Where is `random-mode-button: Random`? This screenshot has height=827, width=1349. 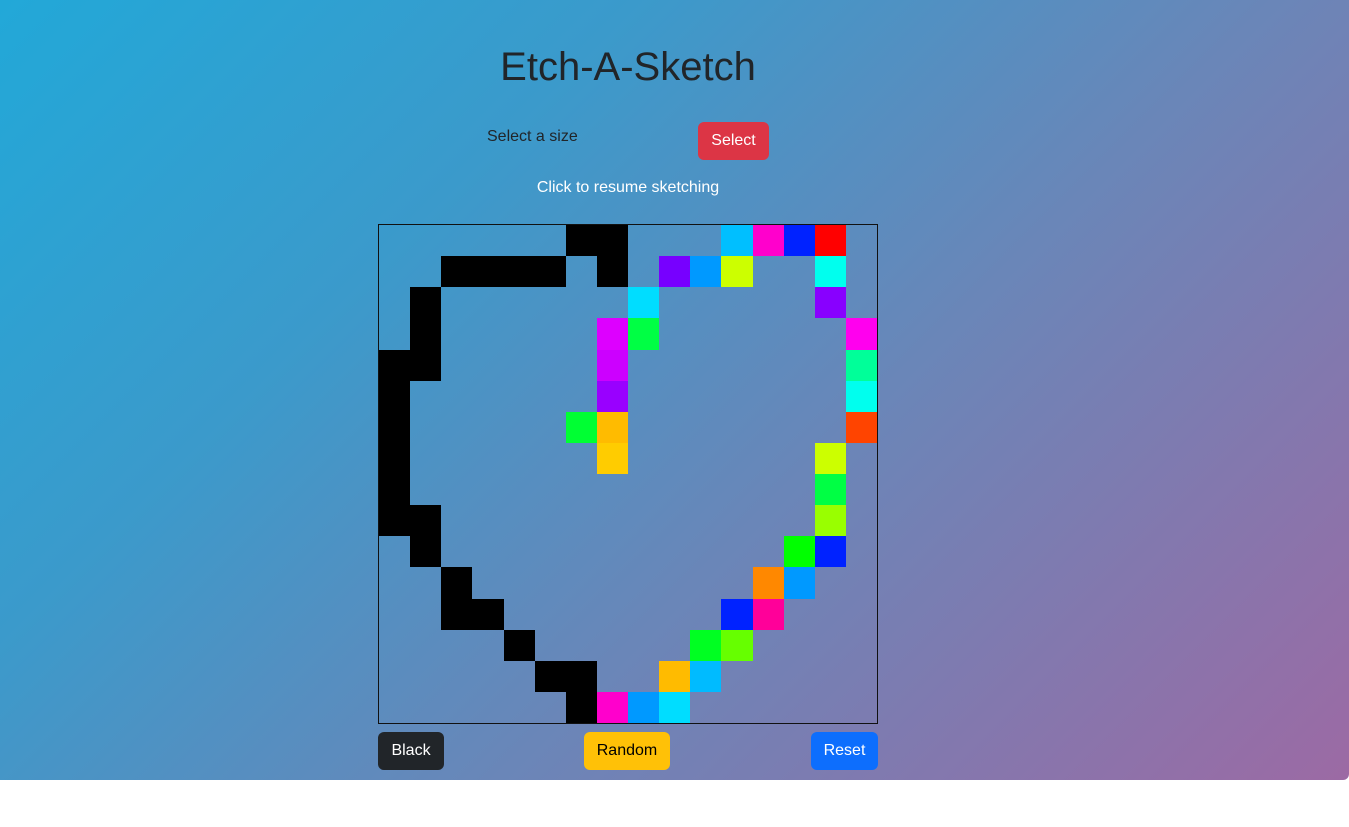
random-mode-button: Random is located at coordinates (627, 751).